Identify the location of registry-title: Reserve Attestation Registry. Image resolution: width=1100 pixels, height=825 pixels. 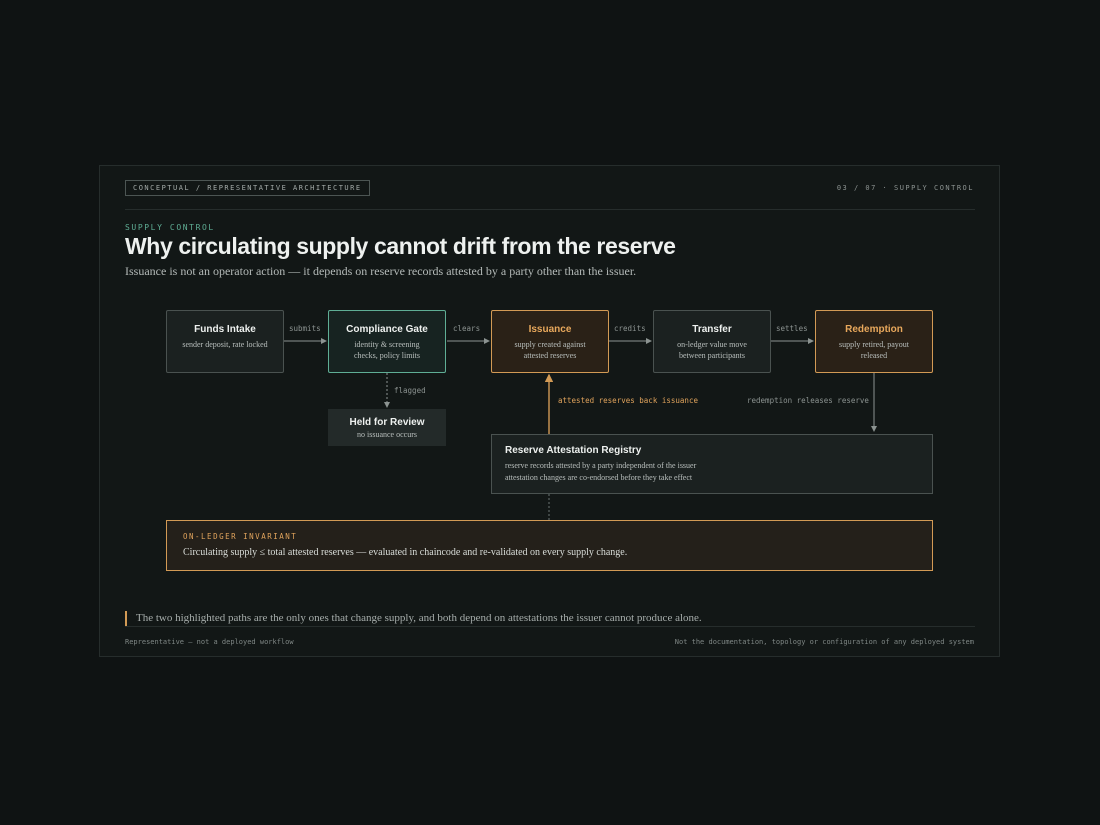
(573, 450).